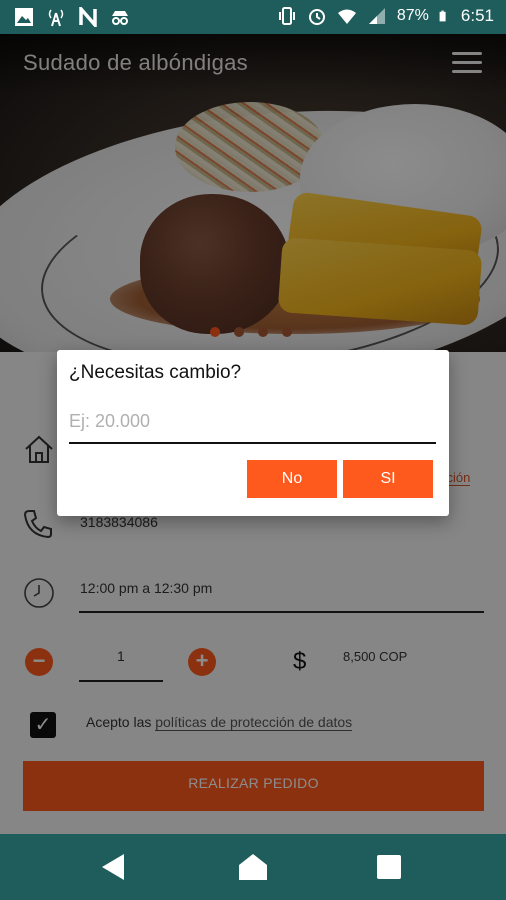 This screenshot has height=900, width=506. What do you see at coordinates (385, 16) in the screenshot?
I see `status-right: 87% 6:51` at bounding box center [385, 16].